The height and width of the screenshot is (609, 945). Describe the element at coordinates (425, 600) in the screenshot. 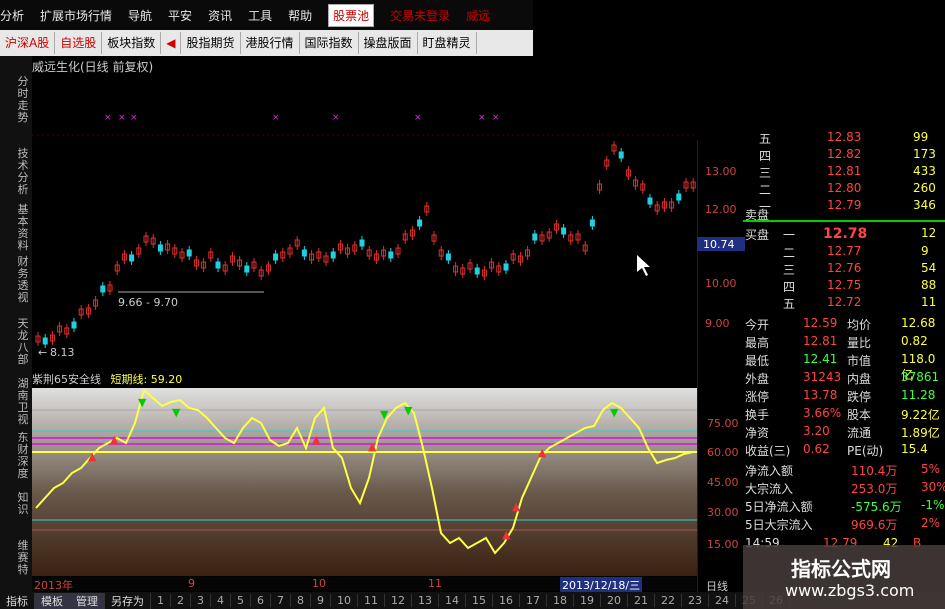

I see `bottom-tab-16: 13` at that location.